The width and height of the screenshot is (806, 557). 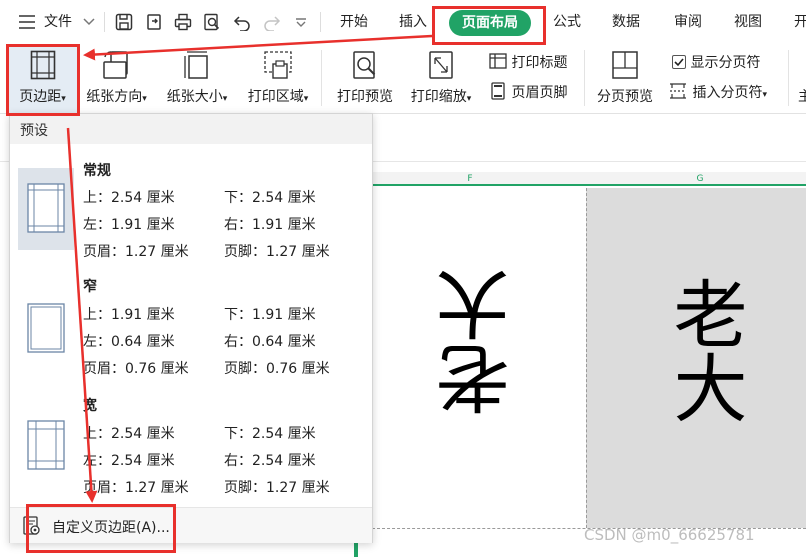 I want to click on save-icon, so click(x=124, y=22).